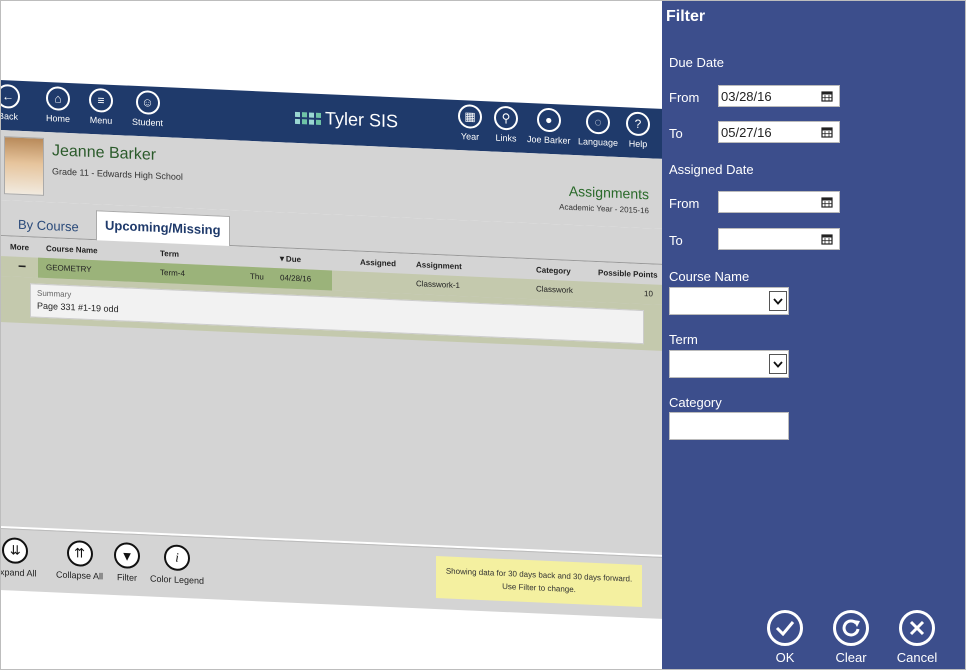  What do you see at coordinates (638, 130) in the screenshot?
I see `help-button: ? Help` at bounding box center [638, 130].